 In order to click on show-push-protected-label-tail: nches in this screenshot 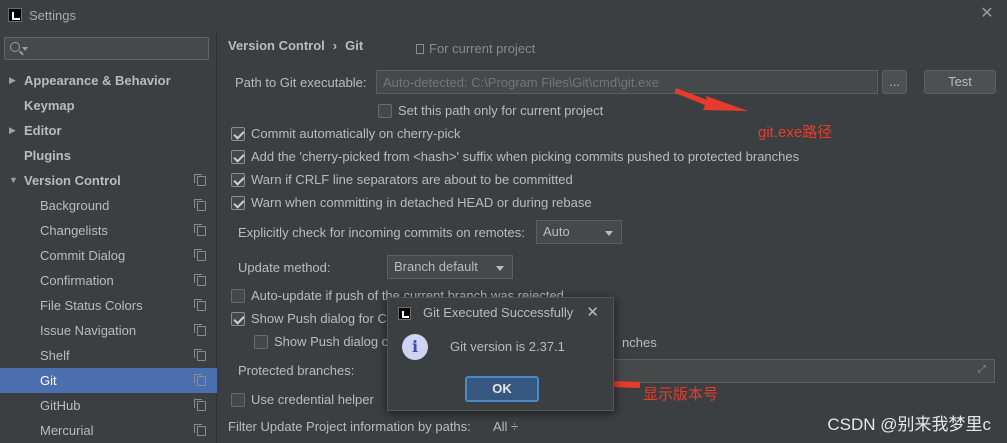, I will do `click(639, 342)`.